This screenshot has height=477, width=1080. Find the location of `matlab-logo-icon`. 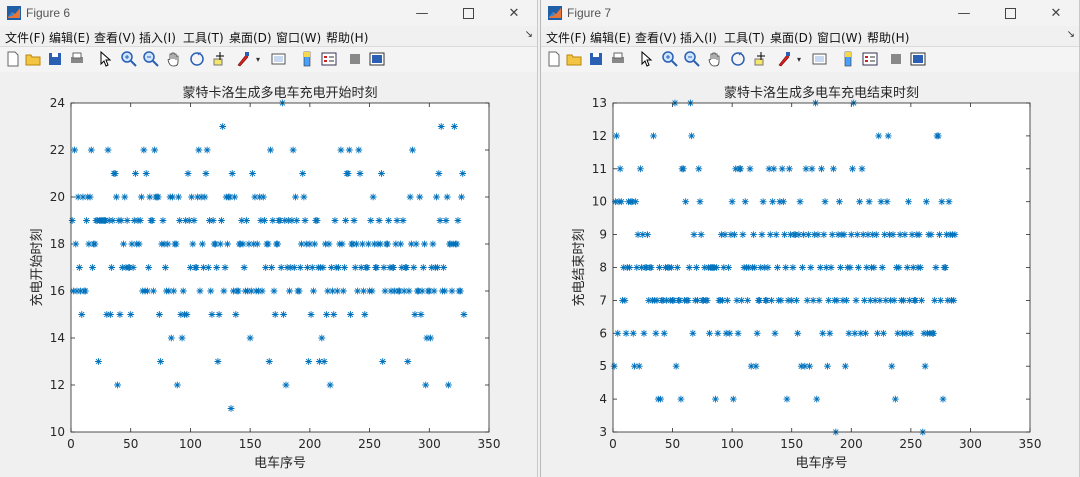

matlab-logo-icon is located at coordinates (14, 13).